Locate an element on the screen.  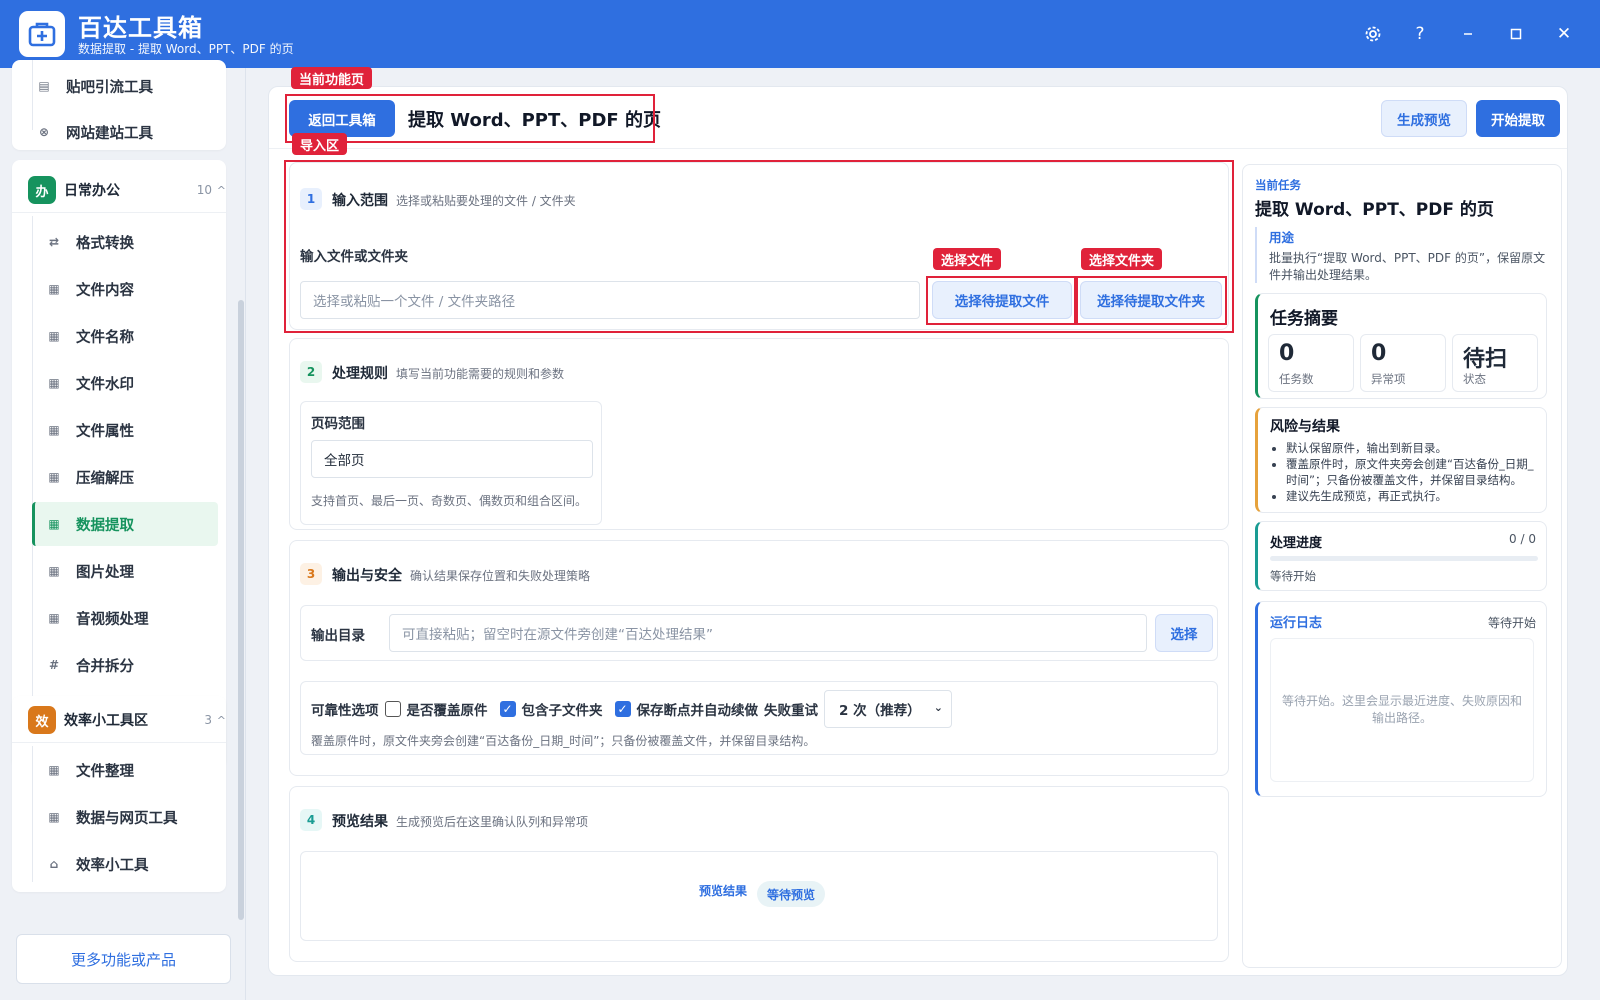
sidebar-item-compress: ▦ 压缩解压 is located at coordinates (125, 477).